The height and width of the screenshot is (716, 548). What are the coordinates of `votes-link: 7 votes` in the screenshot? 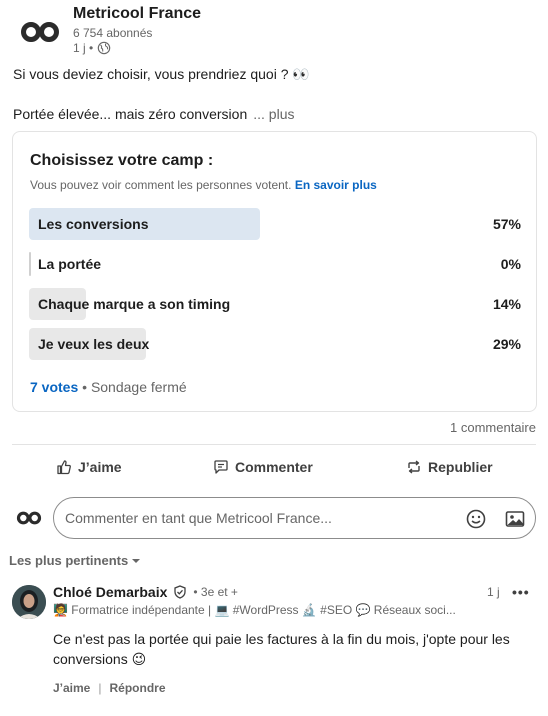 It's located at (54, 387).